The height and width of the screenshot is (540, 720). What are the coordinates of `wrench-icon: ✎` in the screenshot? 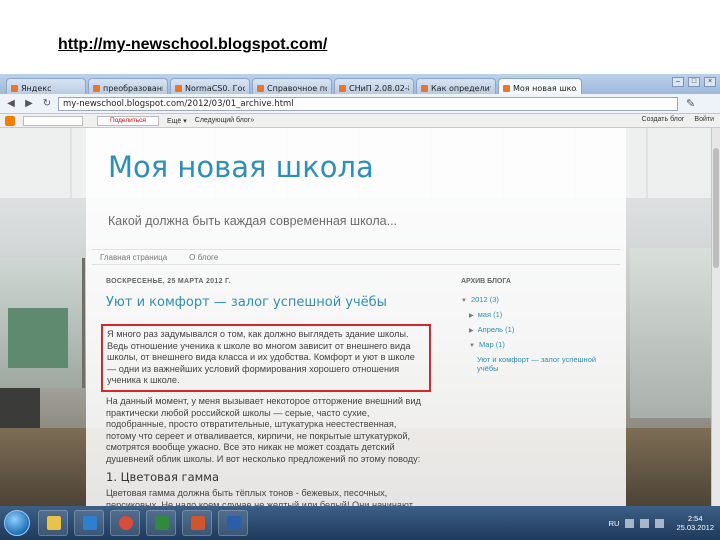 It's located at (690, 103).